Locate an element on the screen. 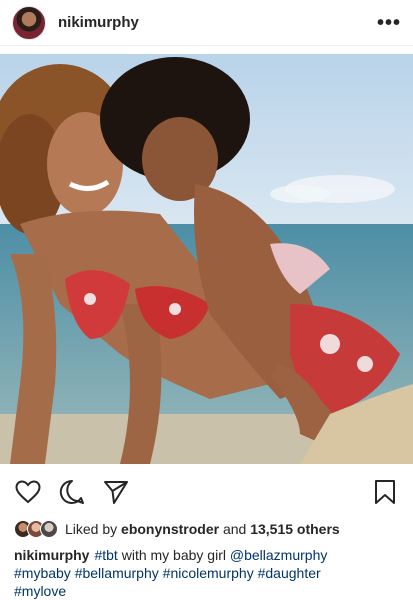  post-actions is located at coordinates (206, 492).